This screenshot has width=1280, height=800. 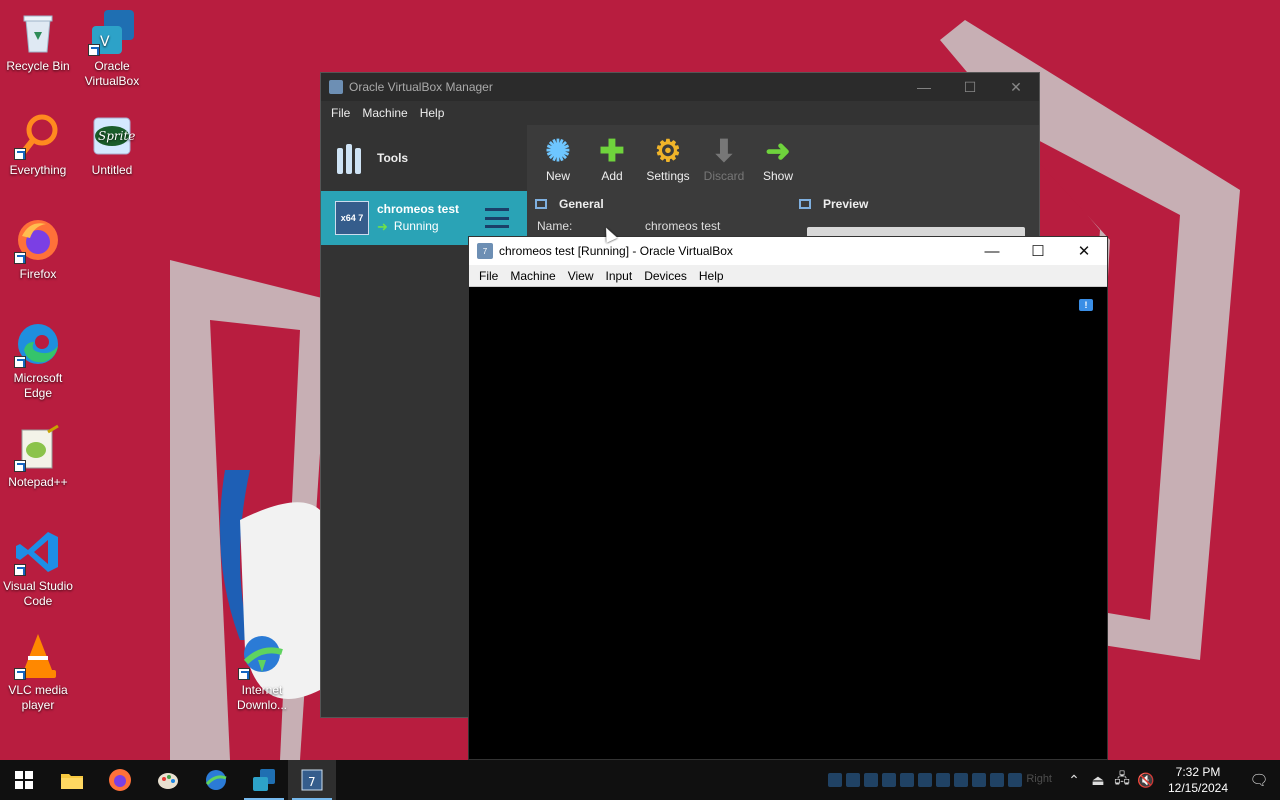 I want to click on svg-text: 7, so click(x=312, y=782).